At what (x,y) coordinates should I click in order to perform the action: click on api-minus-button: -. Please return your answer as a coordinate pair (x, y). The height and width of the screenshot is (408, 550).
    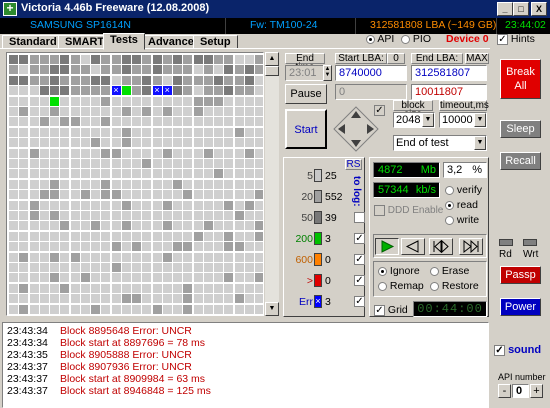
    Looking at the image, I should click on (504, 391).